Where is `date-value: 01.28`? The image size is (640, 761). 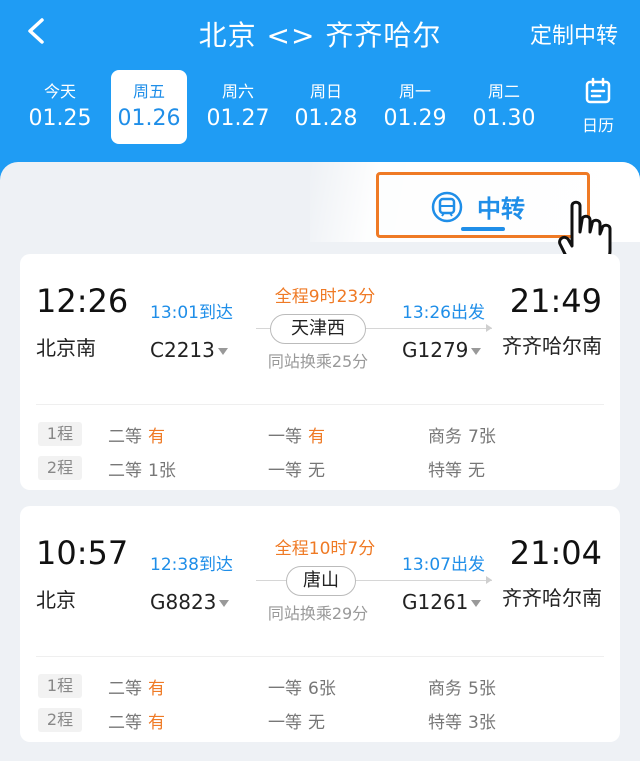
date-value: 01.28 is located at coordinates (326, 118).